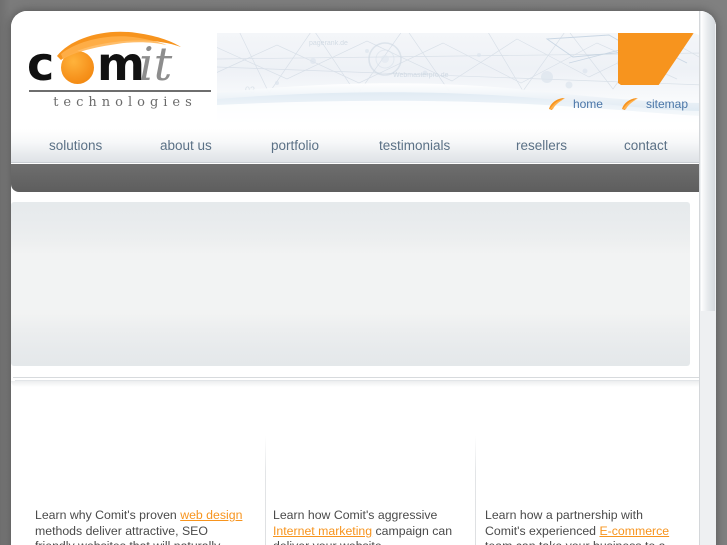 Image resolution: width=727 pixels, height=545 pixels. I want to click on banner-link-home: home, so click(575, 104).